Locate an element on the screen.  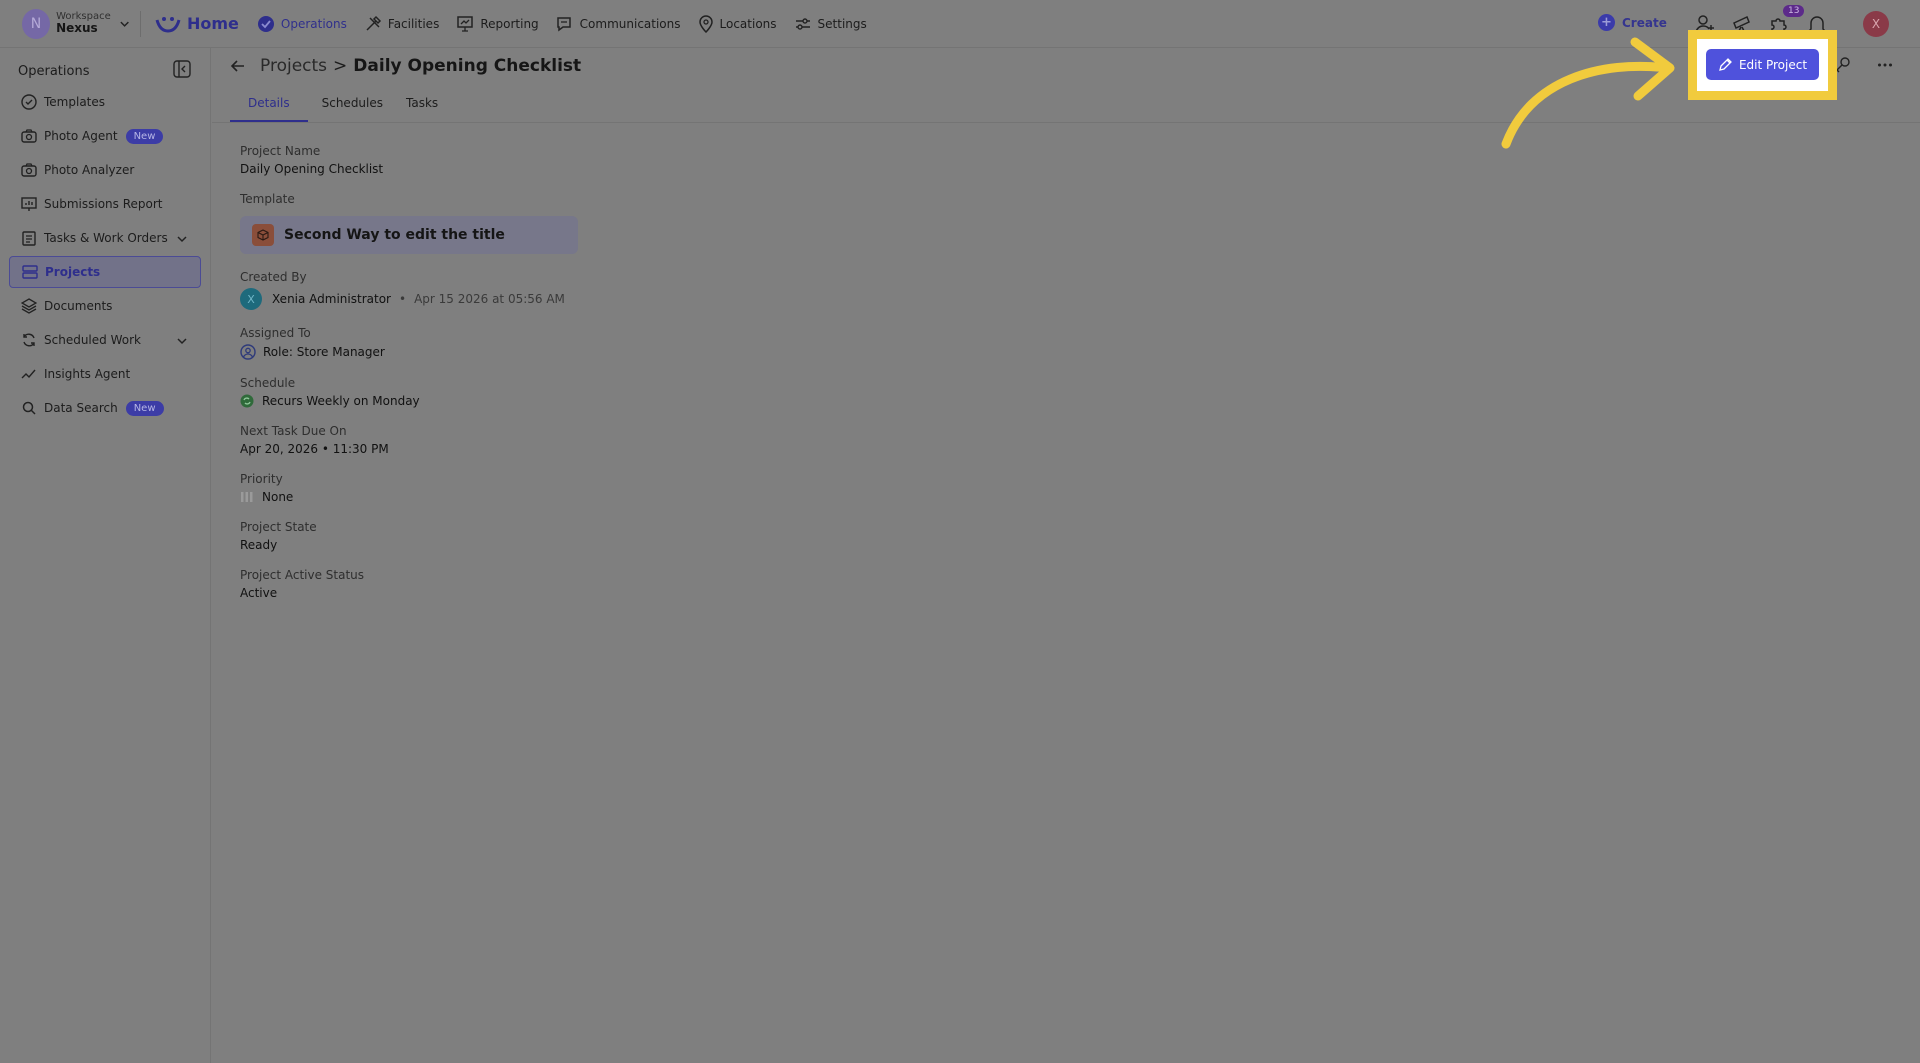
tab-details: Details is located at coordinates (269, 105).